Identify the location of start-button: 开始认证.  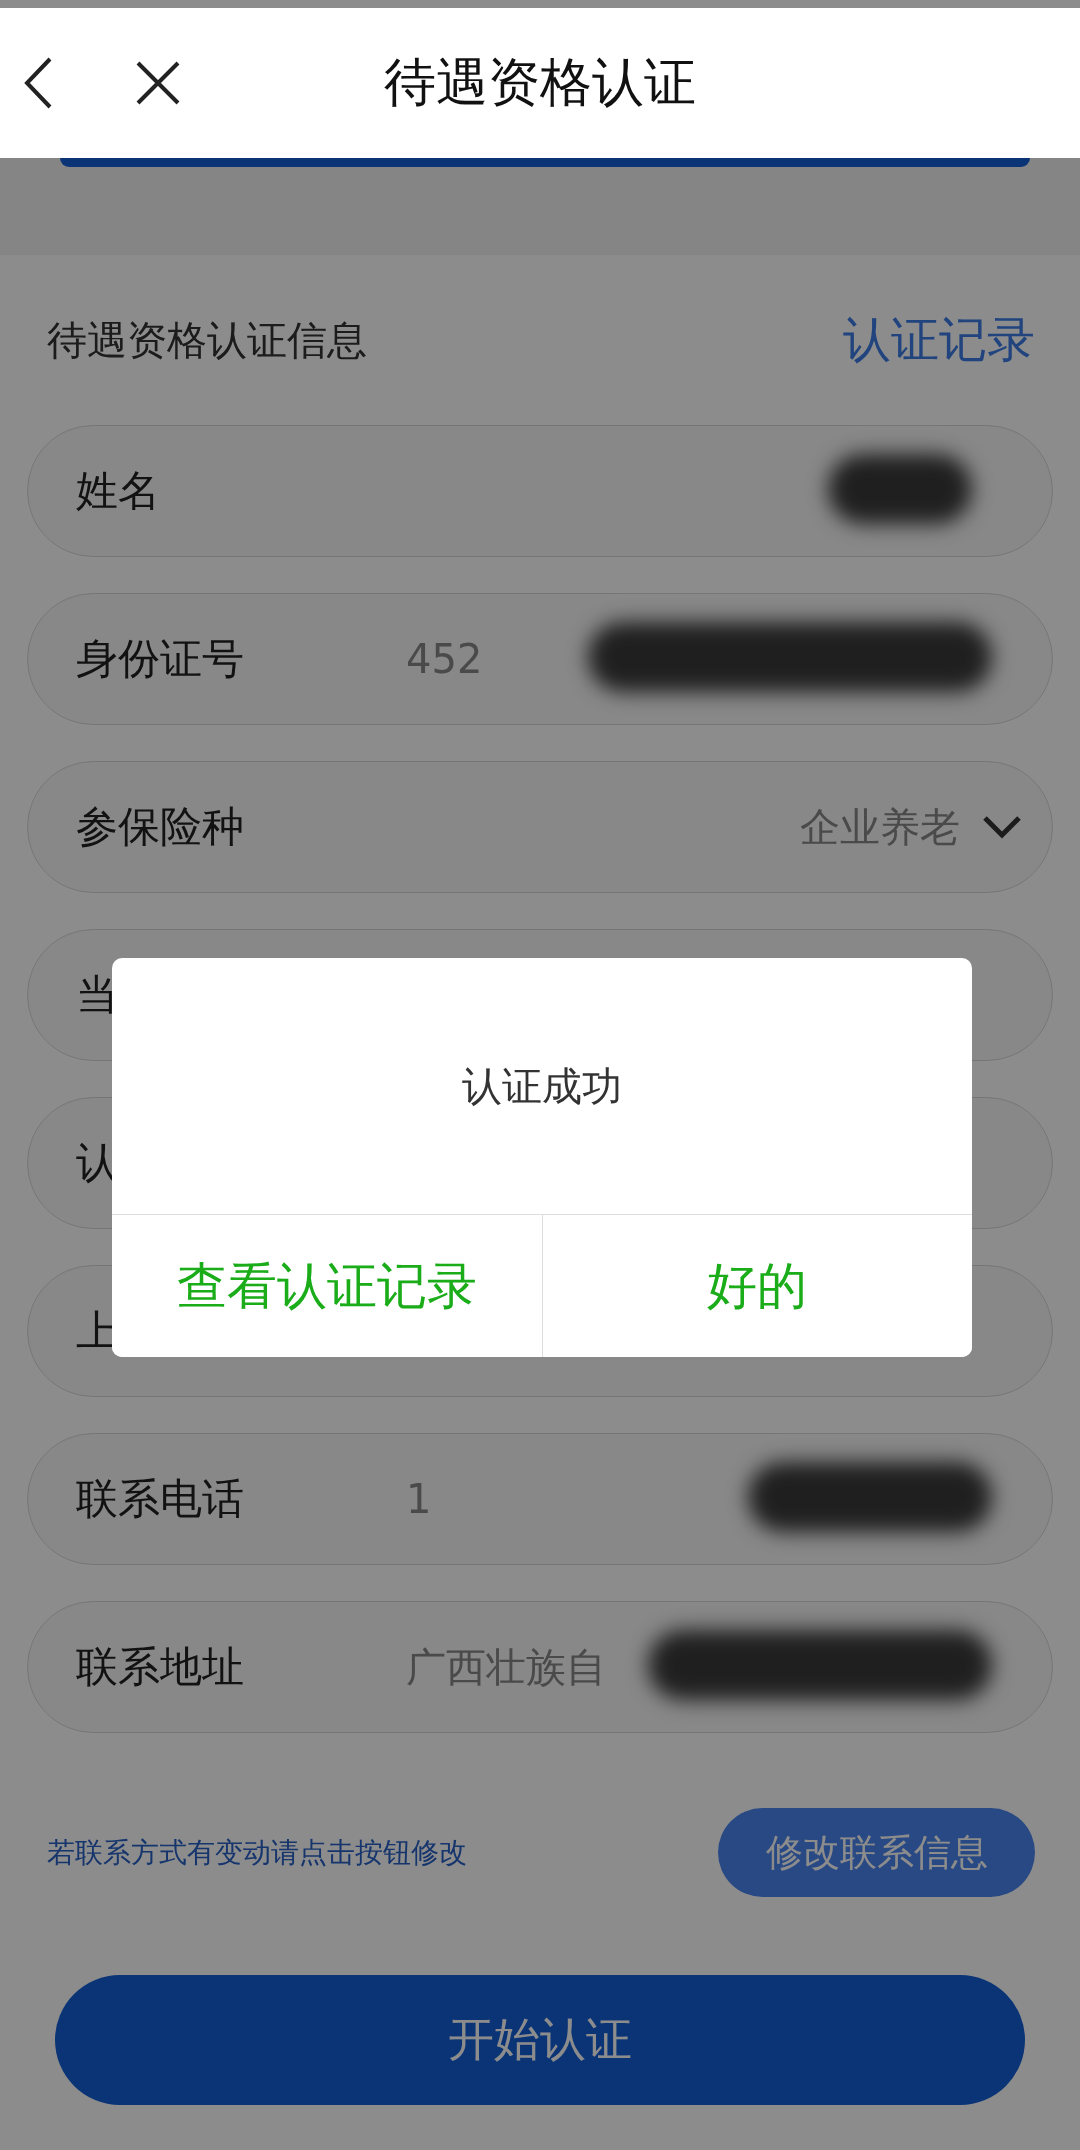
(540, 2040).